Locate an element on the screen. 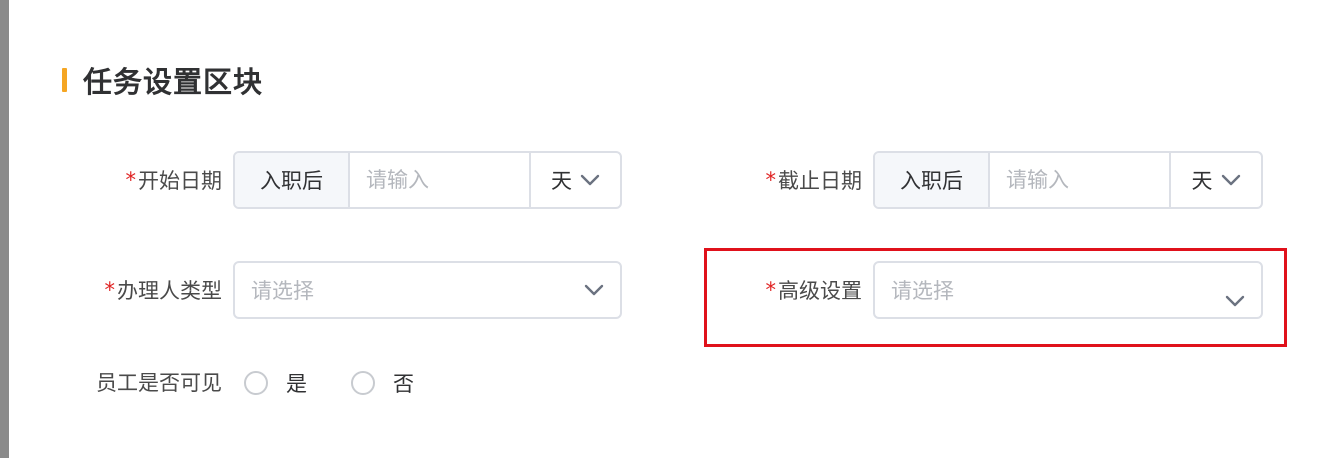 The height and width of the screenshot is (458, 1328). end-date-prepend: 入职后 is located at coordinates (932, 180).